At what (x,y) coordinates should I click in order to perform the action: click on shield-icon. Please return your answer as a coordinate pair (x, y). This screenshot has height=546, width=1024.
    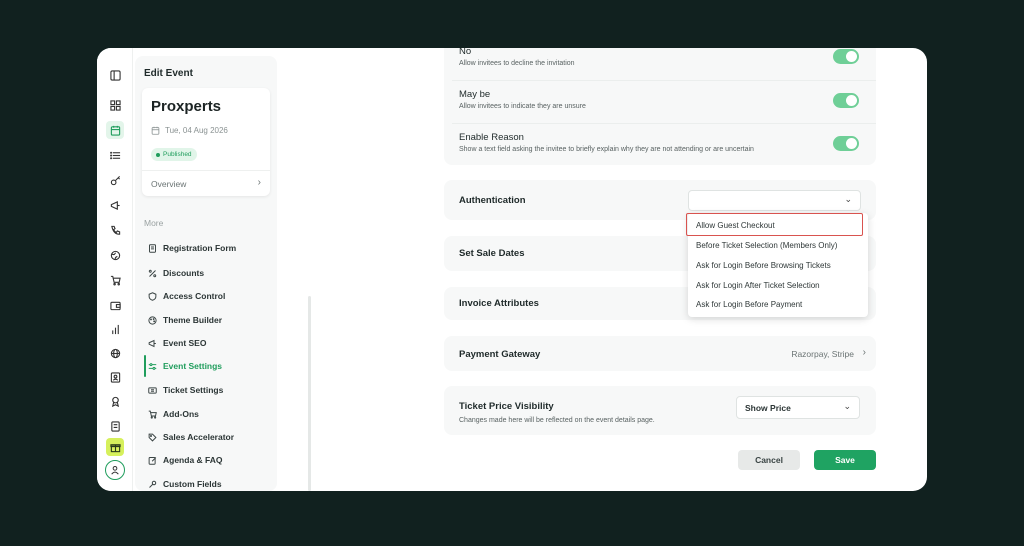
    Looking at the image, I should click on (152, 296).